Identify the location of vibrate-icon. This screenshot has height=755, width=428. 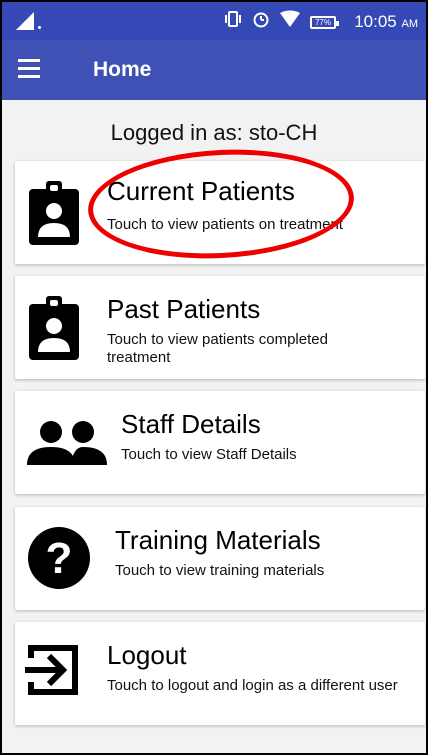
(233, 22).